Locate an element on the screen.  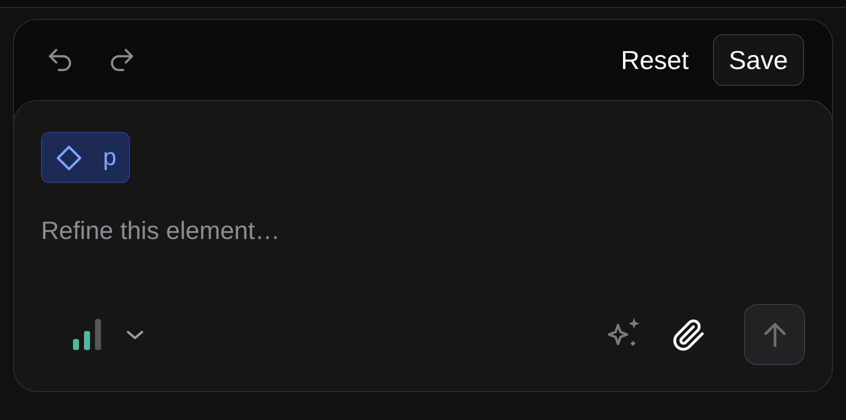
paperclip-icon is located at coordinates (689, 335).